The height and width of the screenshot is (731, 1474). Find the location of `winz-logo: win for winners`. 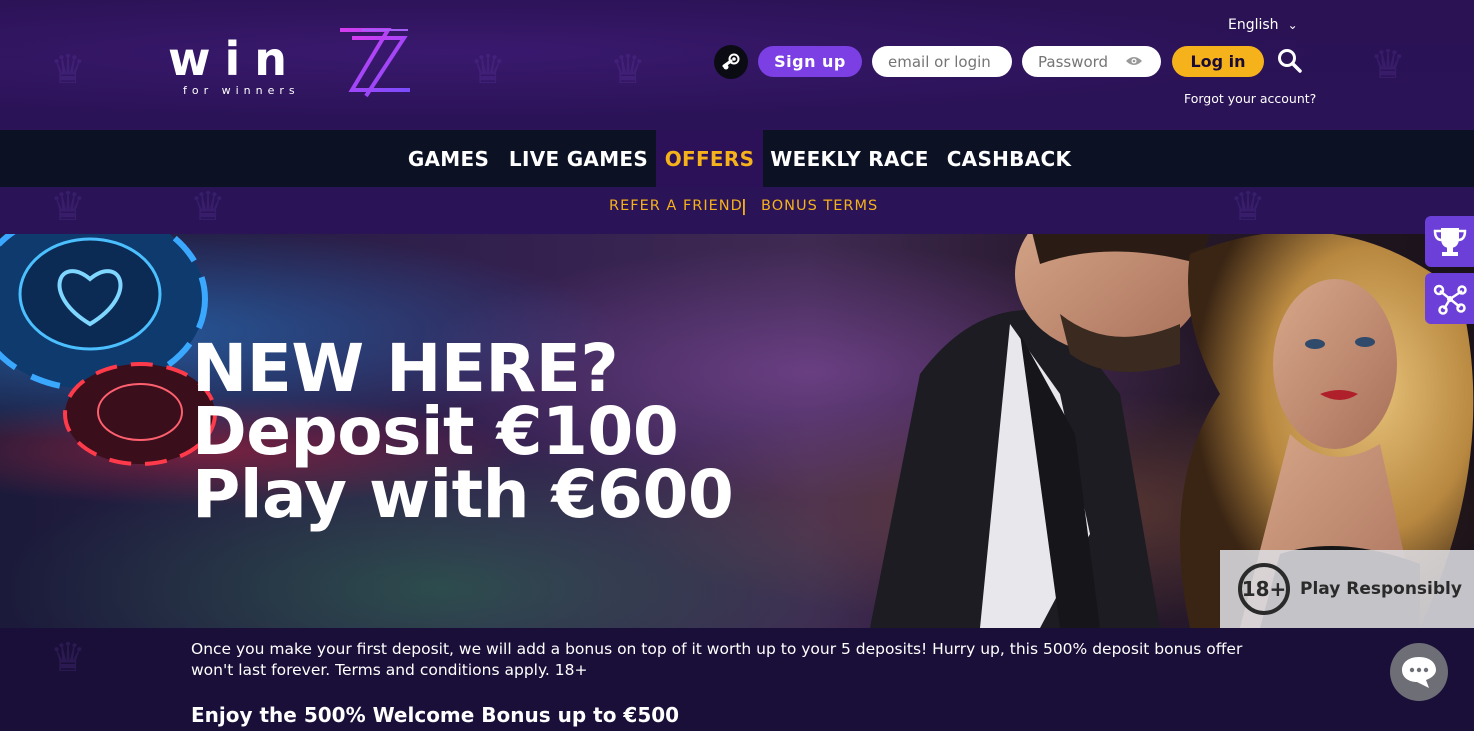

winz-logo: win for winners is located at coordinates (290, 64).